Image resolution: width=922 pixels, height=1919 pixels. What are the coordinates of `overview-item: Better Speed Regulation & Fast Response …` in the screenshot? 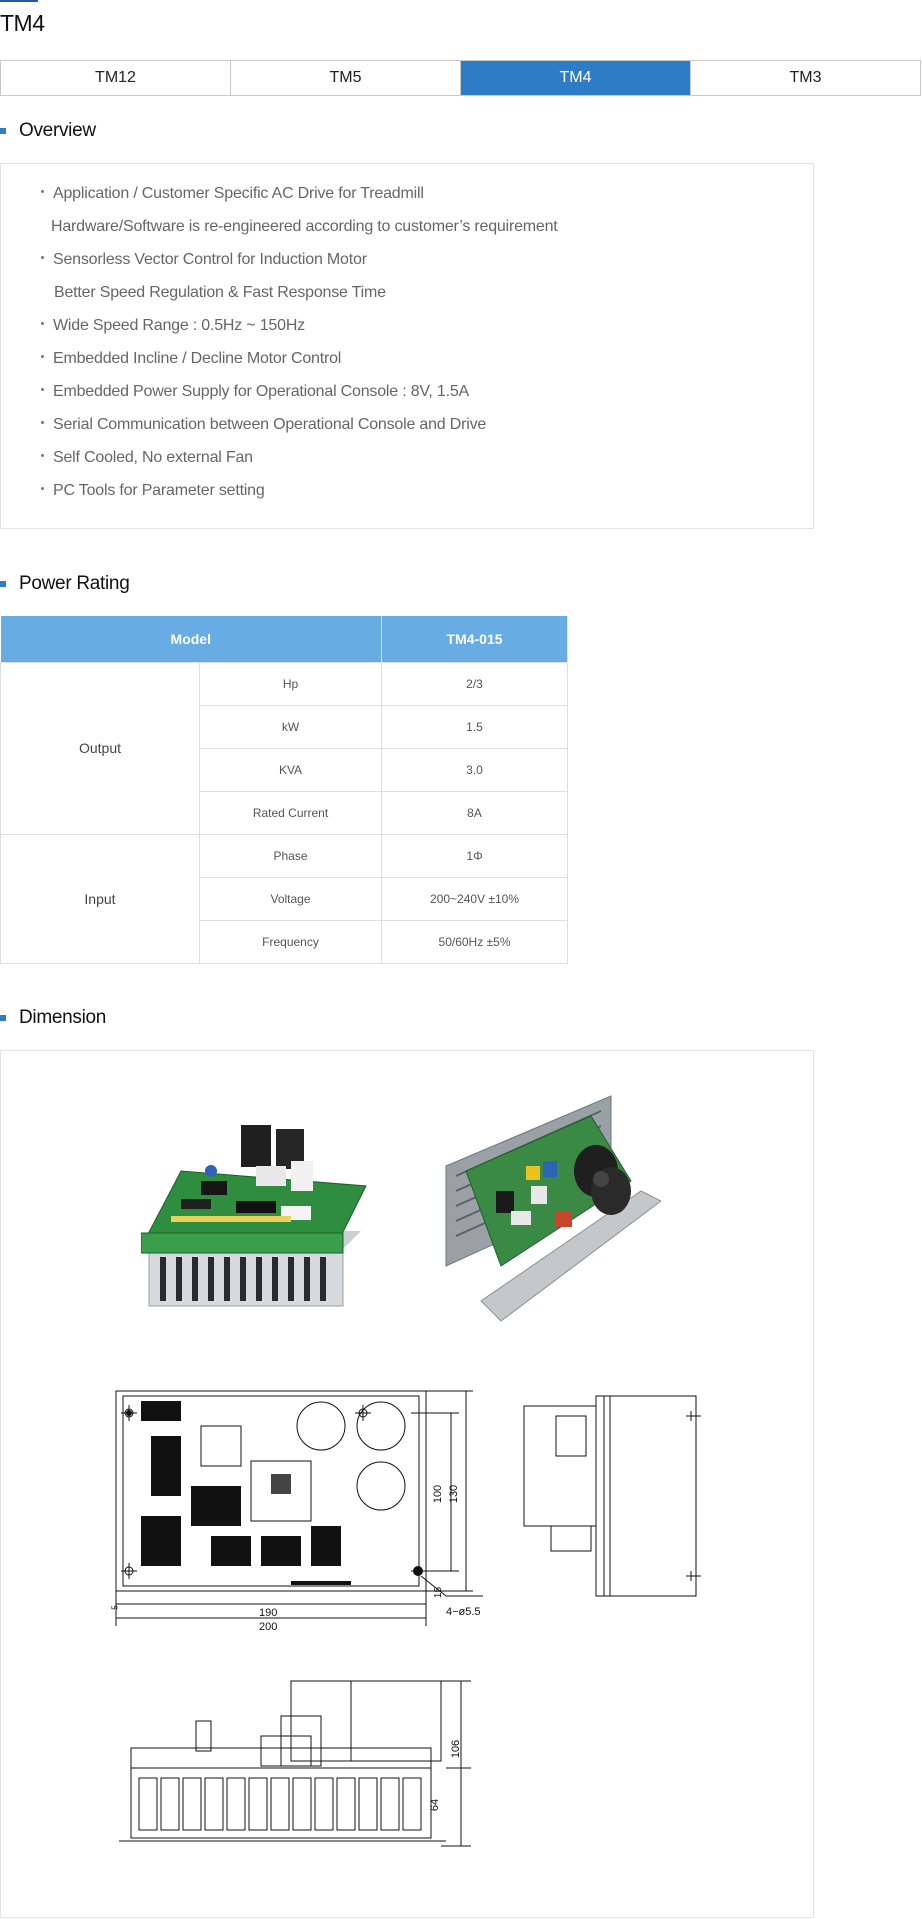 It's located at (220, 292).